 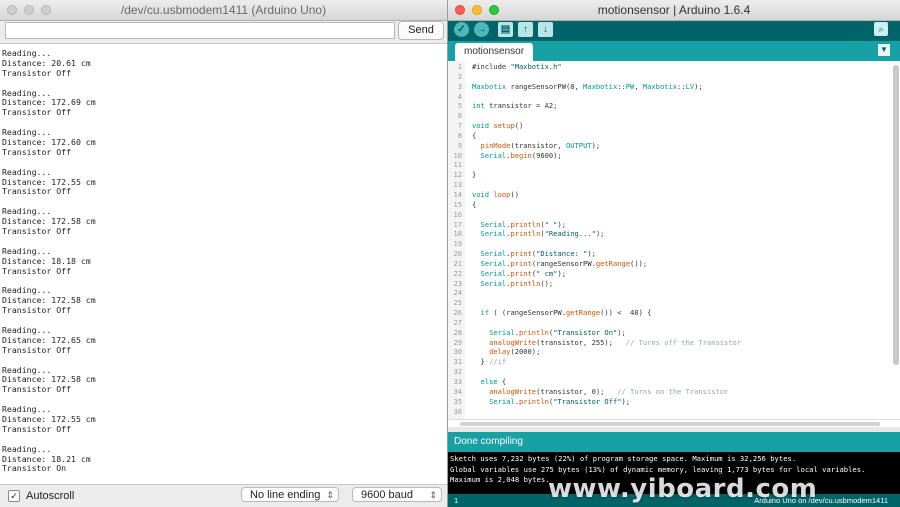 I want to click on send-button: Send, so click(x=421, y=30).